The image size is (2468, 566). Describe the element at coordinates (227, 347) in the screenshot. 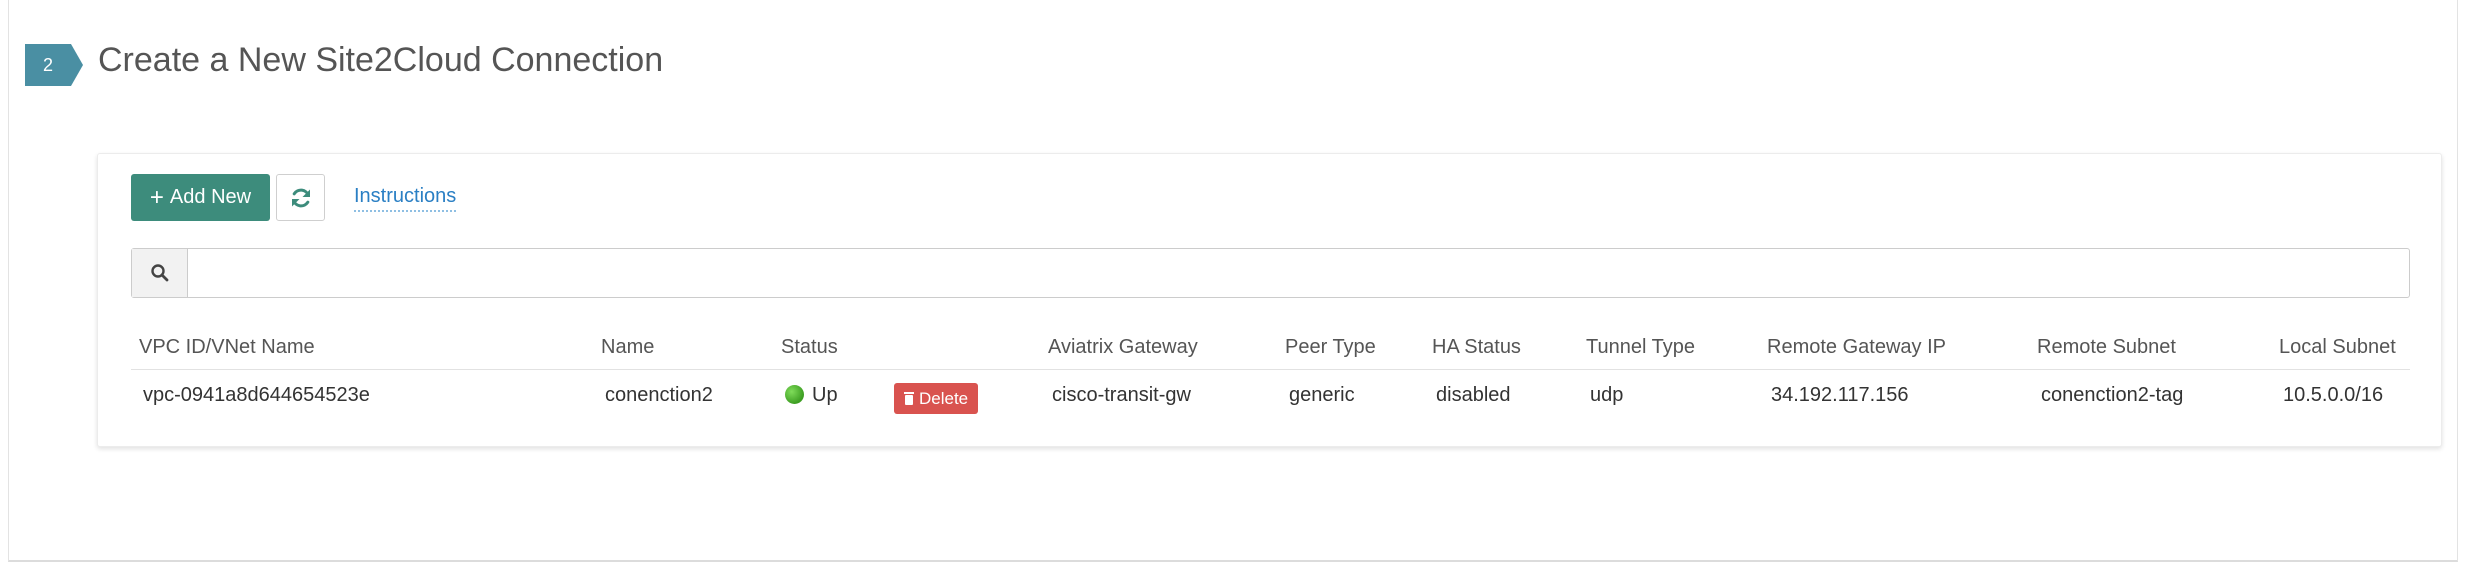

I see `col-vpc-id: VPC ID/VNet Name` at that location.